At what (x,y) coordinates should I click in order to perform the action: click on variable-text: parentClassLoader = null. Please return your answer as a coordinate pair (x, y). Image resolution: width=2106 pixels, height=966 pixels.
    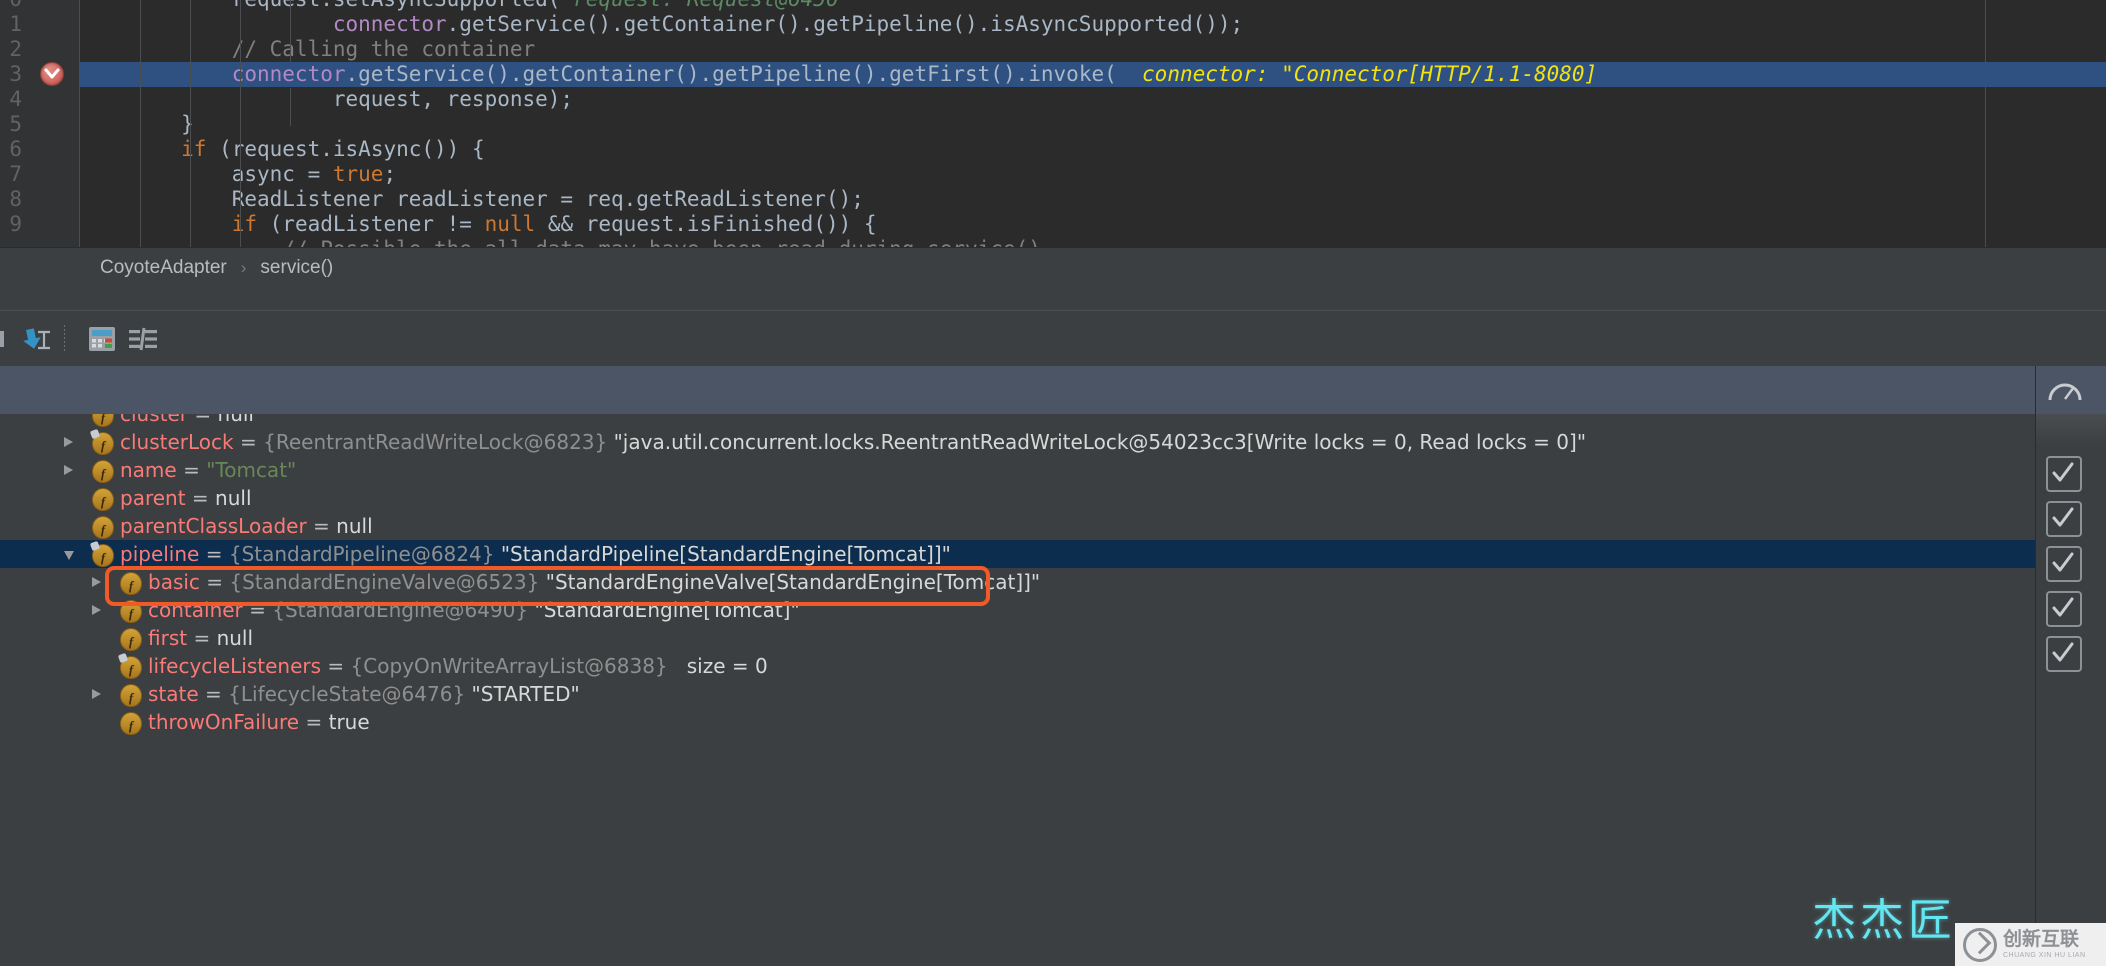
    Looking at the image, I should click on (246, 526).